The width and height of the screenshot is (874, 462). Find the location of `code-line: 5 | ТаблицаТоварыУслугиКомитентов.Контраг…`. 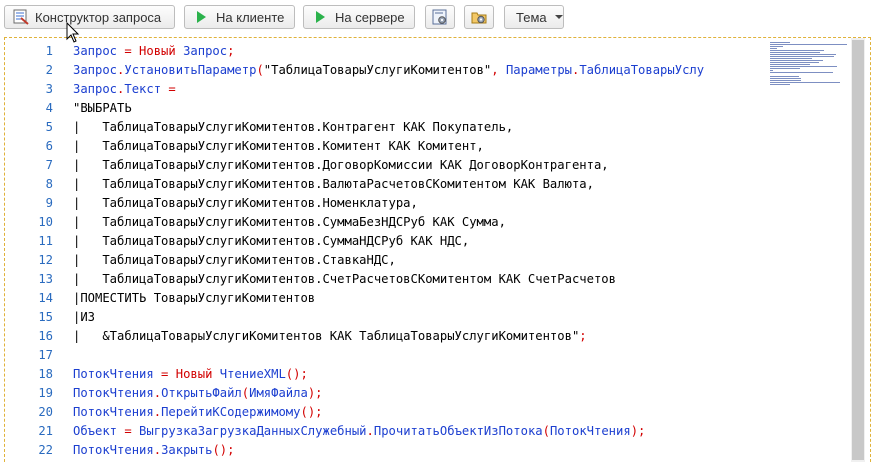

code-line: 5 | ТаблицаТоварыУслугиКомитентов.Контраг… is located at coordinates (383, 127).